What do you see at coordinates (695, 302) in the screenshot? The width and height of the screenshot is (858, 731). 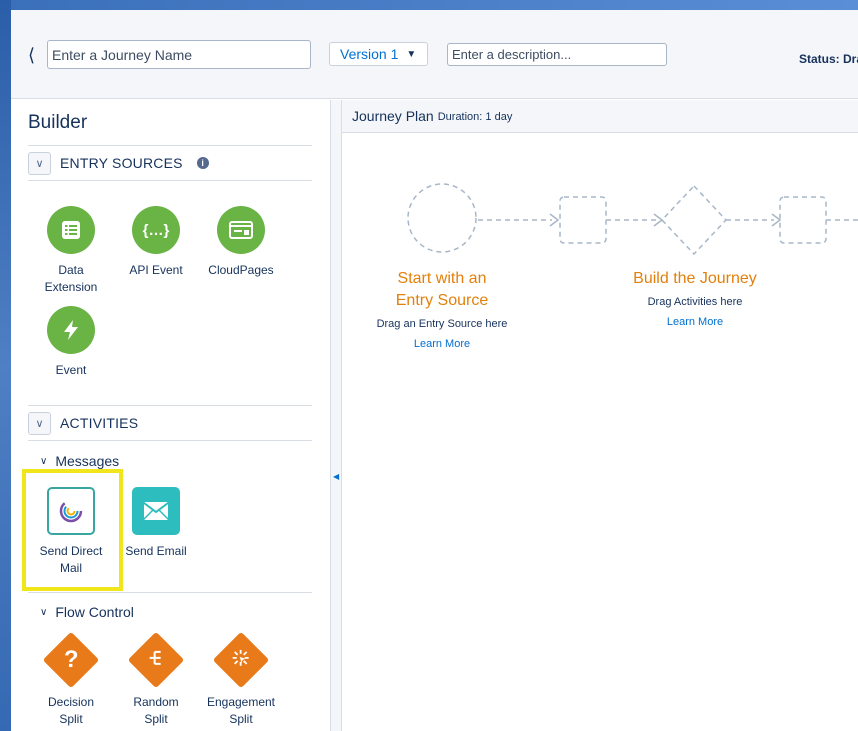 I see `build-step-subtitle: Drag Activities here` at bounding box center [695, 302].